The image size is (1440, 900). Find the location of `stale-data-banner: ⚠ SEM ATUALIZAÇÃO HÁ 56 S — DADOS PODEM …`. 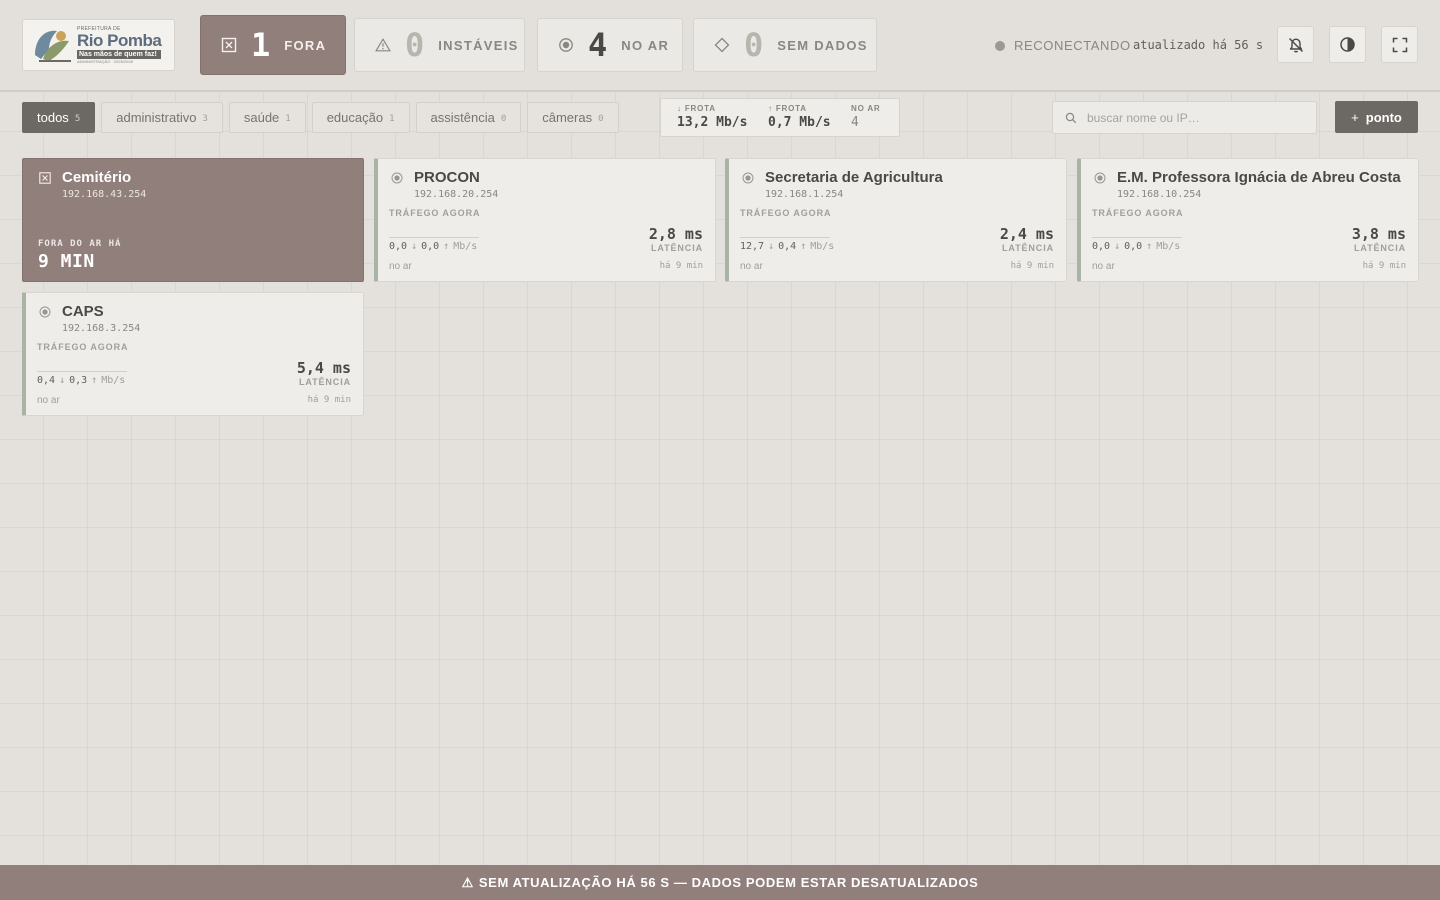

stale-data-banner: ⚠ SEM ATUALIZAÇÃO HÁ 56 S — DADOS PODEM … is located at coordinates (720, 882).